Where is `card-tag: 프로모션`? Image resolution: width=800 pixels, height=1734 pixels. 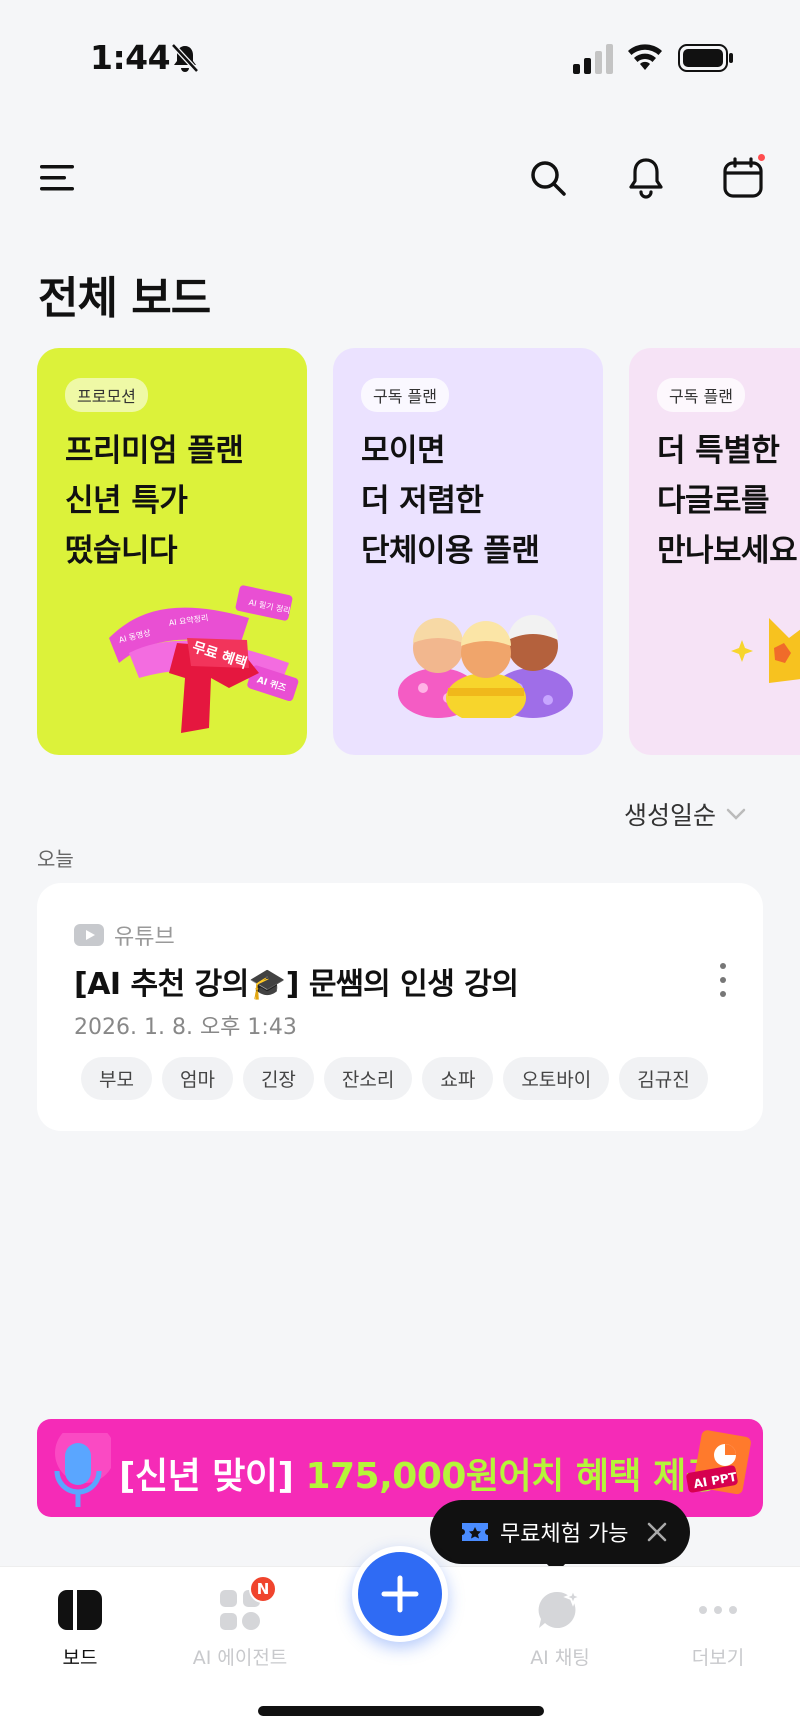
card-tag: 프로모션 is located at coordinates (106, 395).